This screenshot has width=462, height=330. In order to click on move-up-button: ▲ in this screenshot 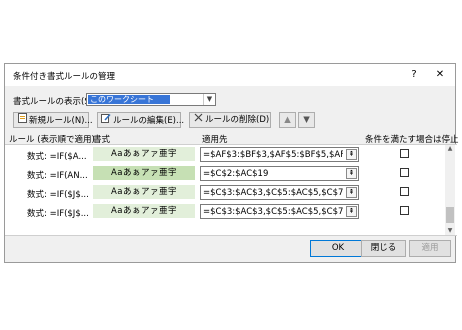, I will do `click(287, 120)`.